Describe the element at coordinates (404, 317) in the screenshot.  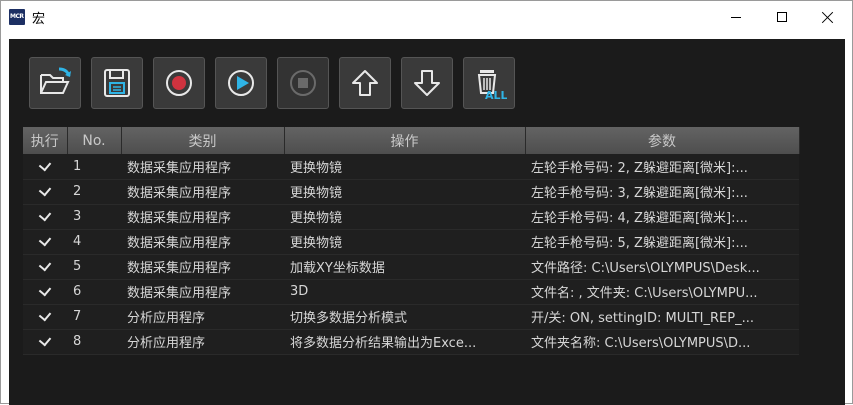
I see `row-operation: 切换多数据分析模式` at that location.